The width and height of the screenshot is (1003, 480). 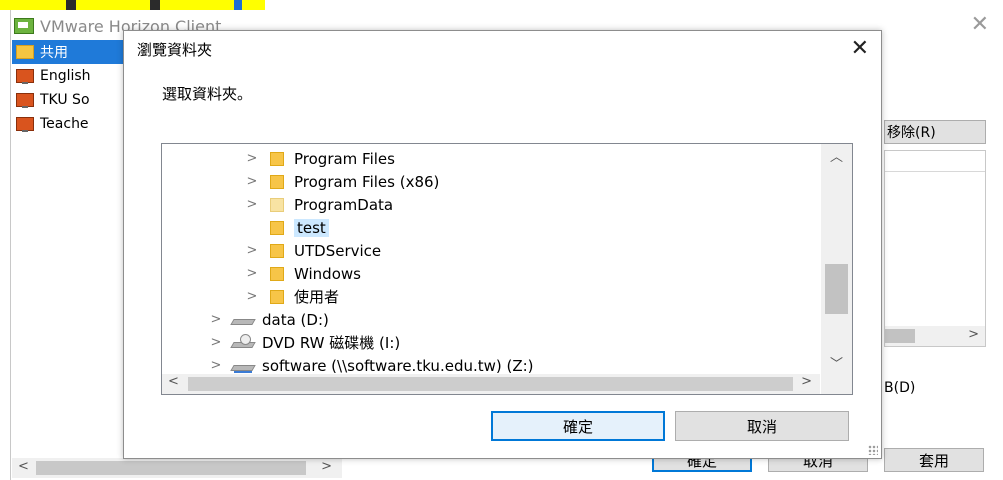 I want to click on tree-item-label: data (D:), so click(x=295, y=319).